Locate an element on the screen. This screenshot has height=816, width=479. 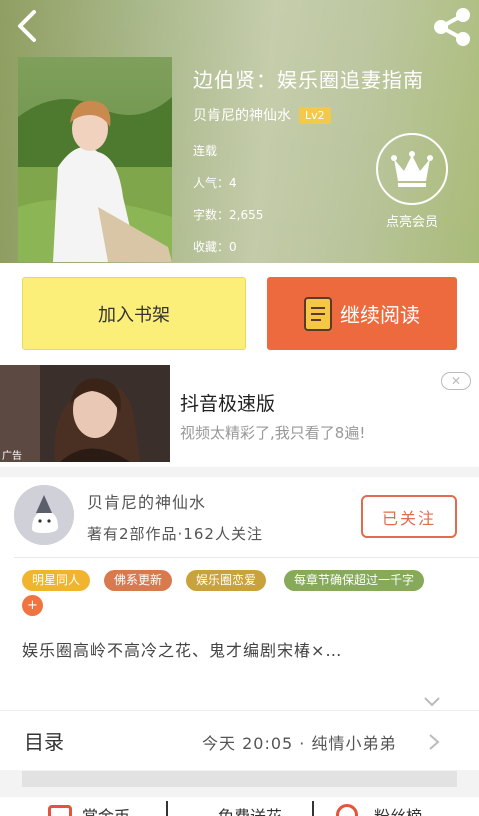
fan-ranking-label: 粉丝榜 is located at coordinates (398, 809).